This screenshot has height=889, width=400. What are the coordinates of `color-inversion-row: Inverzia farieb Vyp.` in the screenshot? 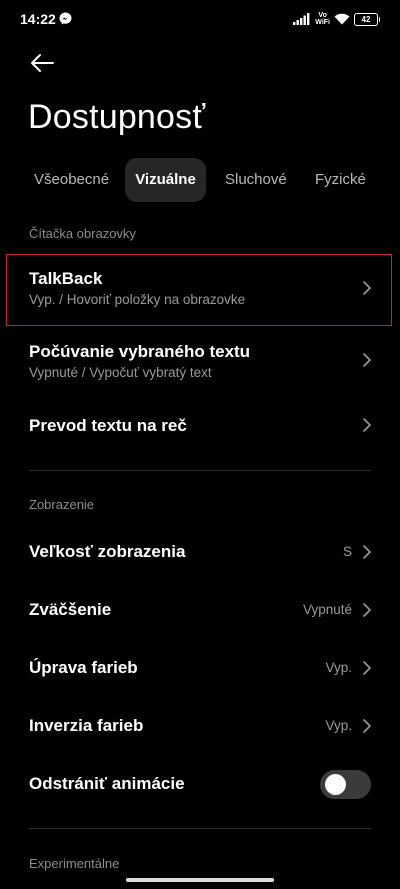 It's located at (200, 727).